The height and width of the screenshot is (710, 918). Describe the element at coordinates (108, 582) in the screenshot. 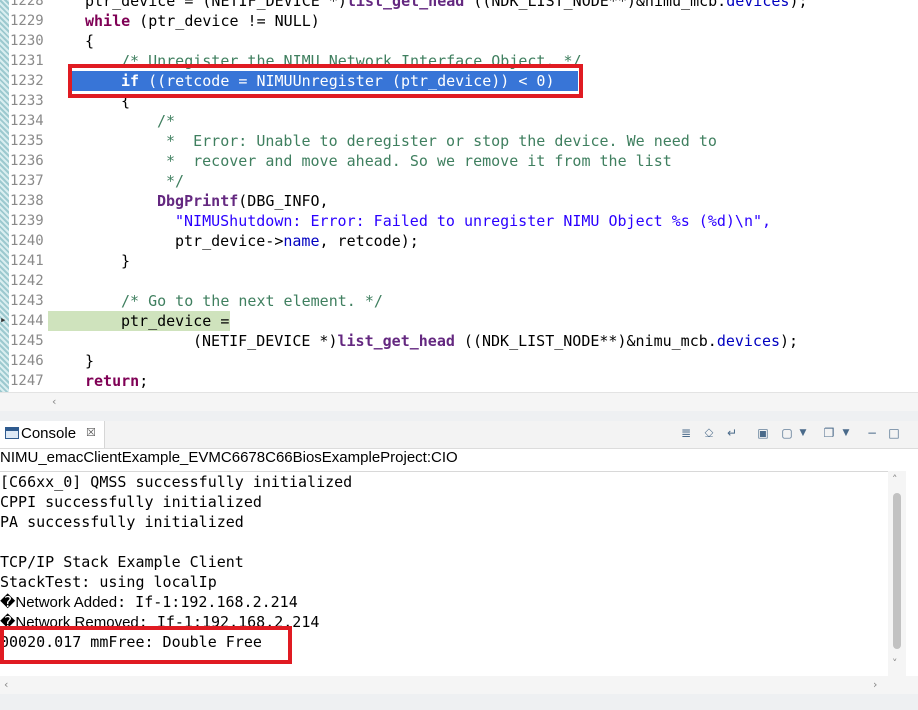

I see `console-line: StackTest: using localIp` at that location.